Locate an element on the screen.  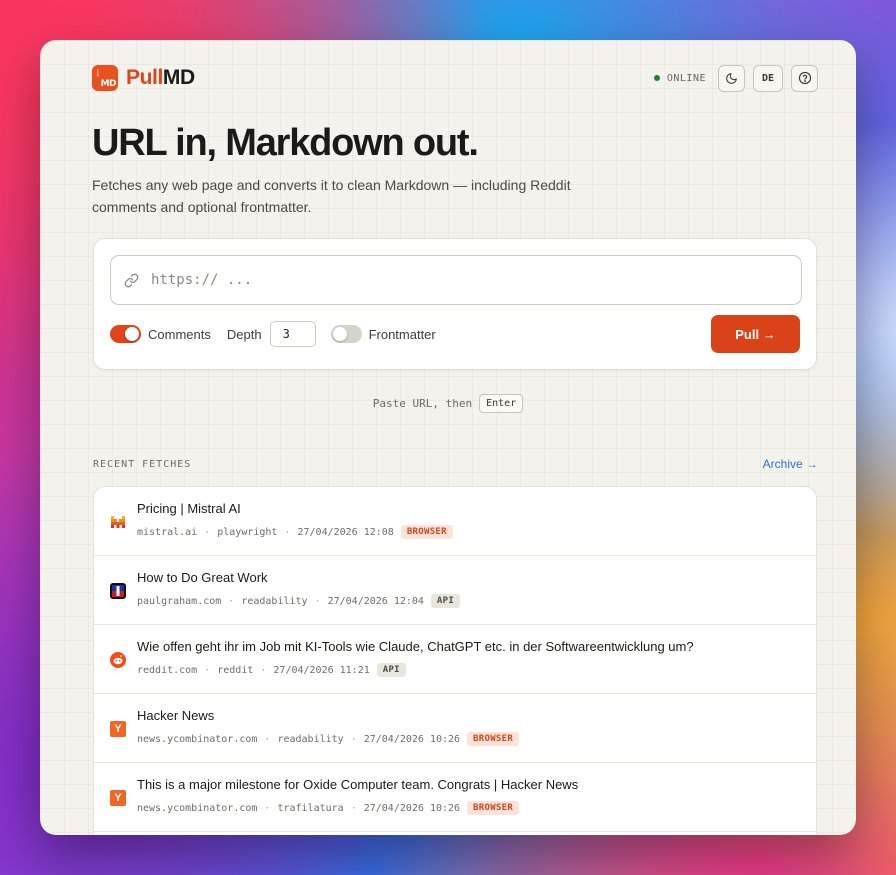
frontmatter-toggle is located at coordinates (346, 334).